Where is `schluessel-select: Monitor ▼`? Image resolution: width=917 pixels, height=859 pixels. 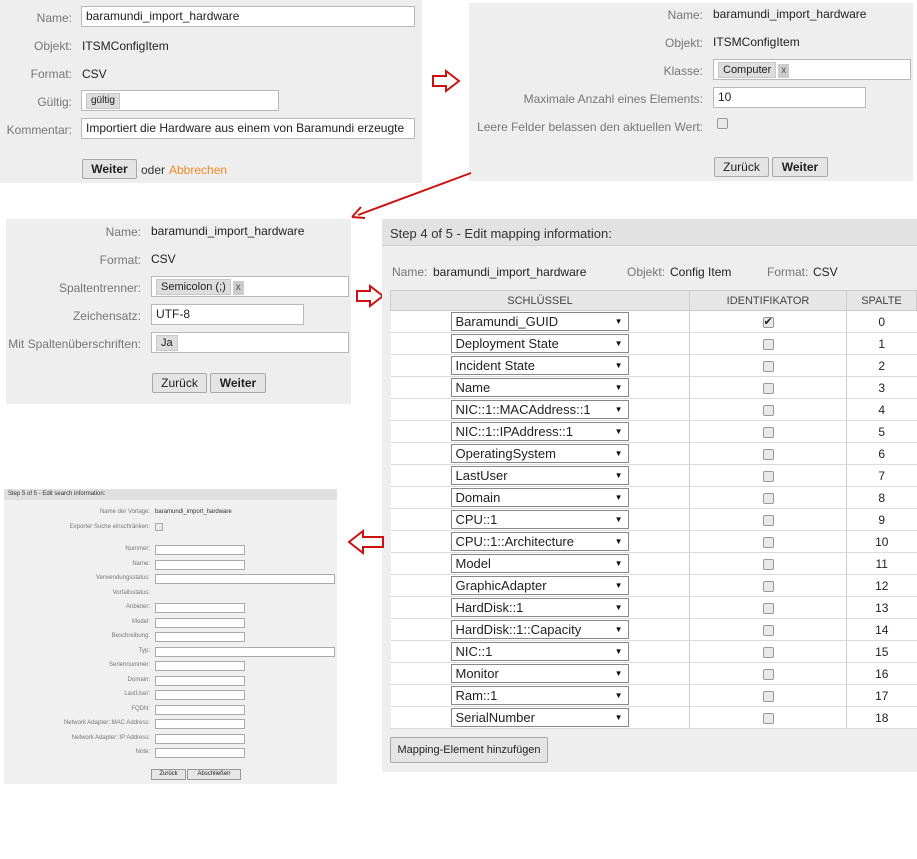
schluessel-select: Monitor ▼ is located at coordinates (539, 673).